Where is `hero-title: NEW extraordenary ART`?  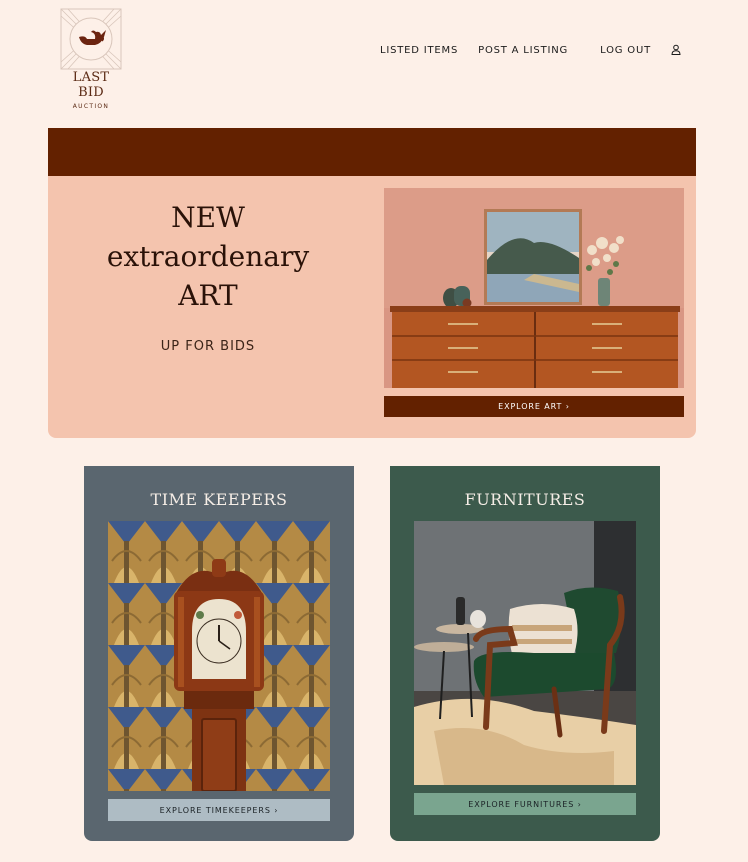
hero-title: NEW extraordenary ART is located at coordinates (208, 256).